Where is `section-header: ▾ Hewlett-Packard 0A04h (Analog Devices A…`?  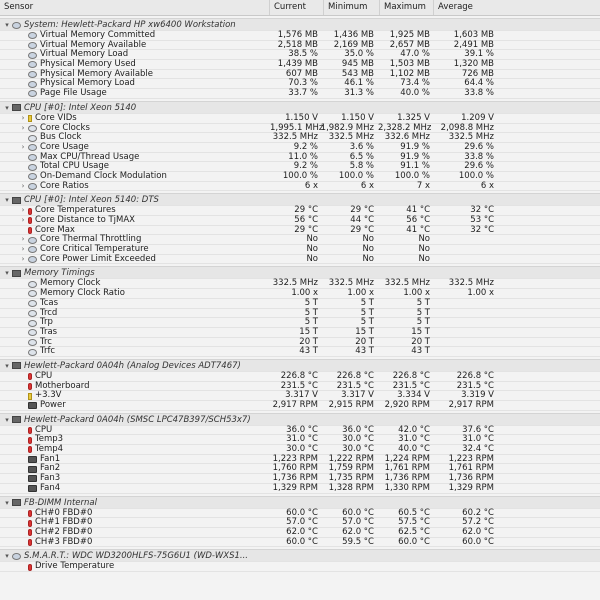
section-header: ▾ Hewlett-Packard 0A04h (Analog Devices A… is located at coordinates (300, 365).